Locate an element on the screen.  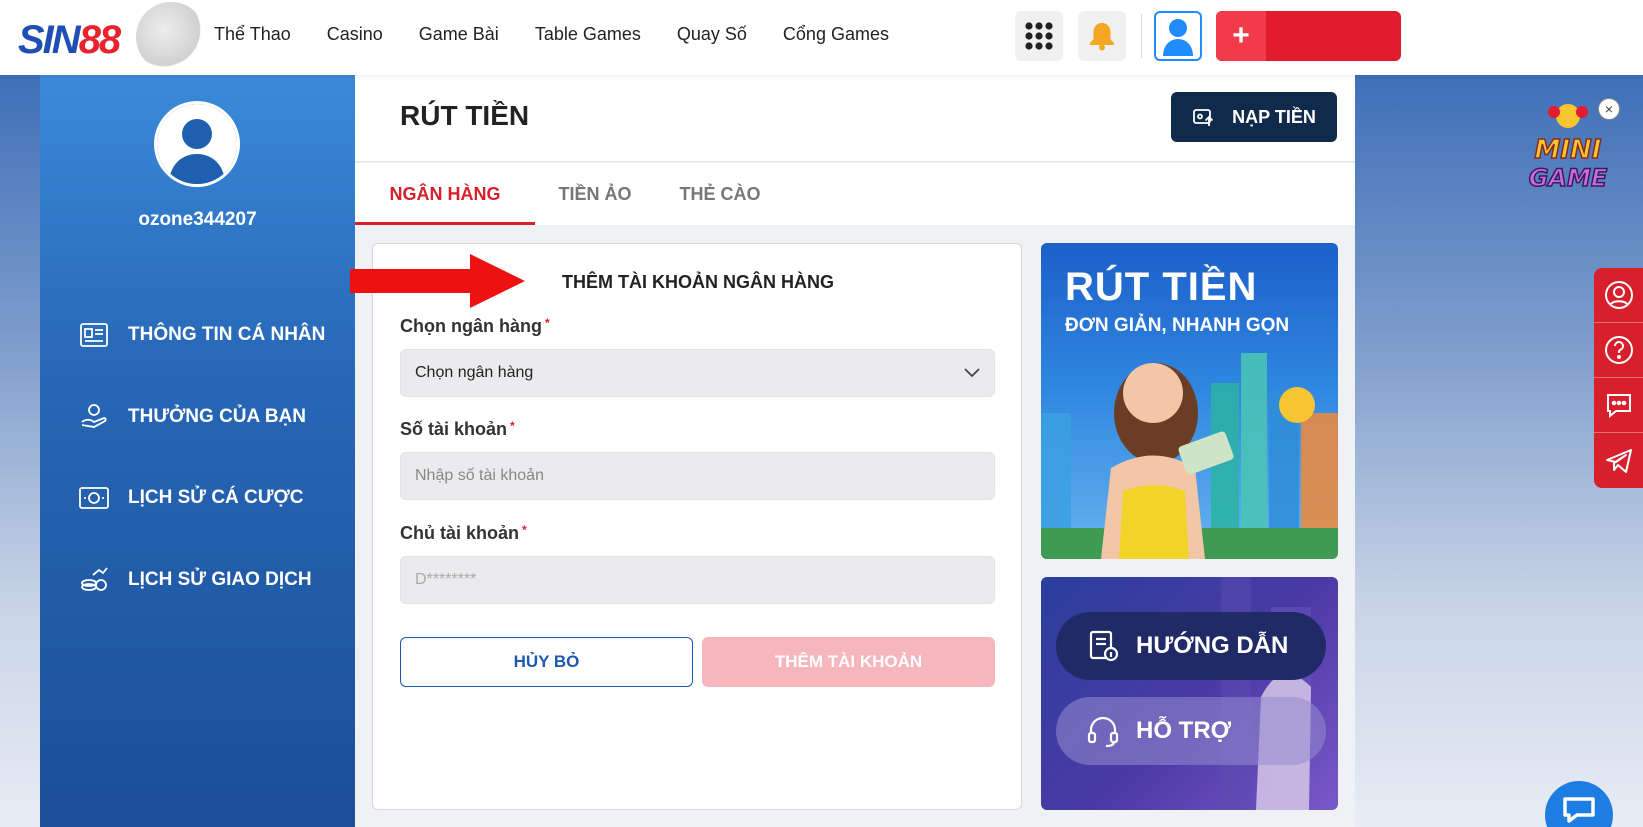
promo-subtitle: ĐƠN GIẢN, NHANH GỌN is located at coordinates (1177, 325).